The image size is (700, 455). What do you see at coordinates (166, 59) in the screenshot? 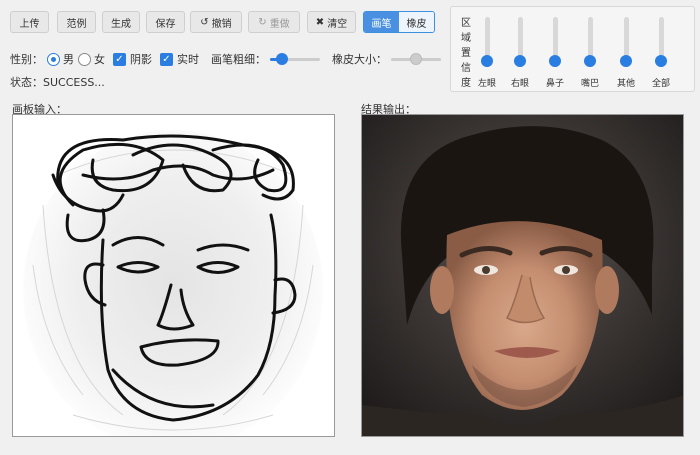
I see `realtime-checkbox: ✓` at bounding box center [166, 59].